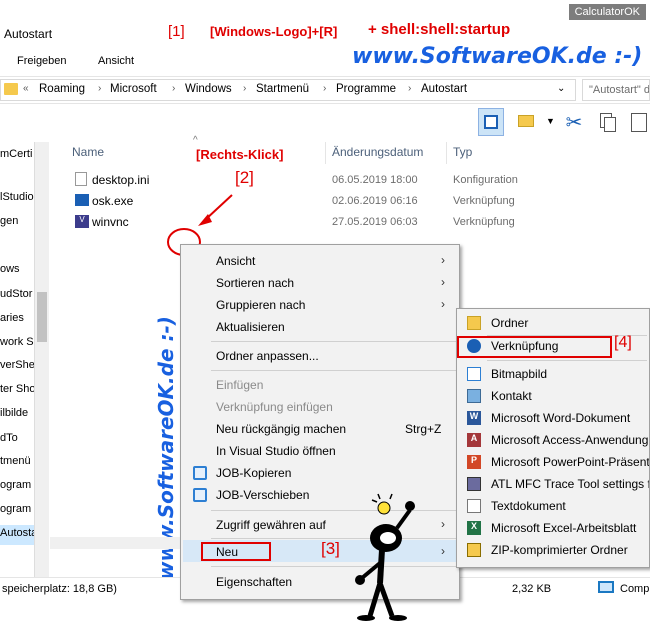  Describe the element at coordinates (570, 462) in the screenshot. I see `submenu-item-powerpoint: Microsoft PowerPoint-Präsentation` at that location.